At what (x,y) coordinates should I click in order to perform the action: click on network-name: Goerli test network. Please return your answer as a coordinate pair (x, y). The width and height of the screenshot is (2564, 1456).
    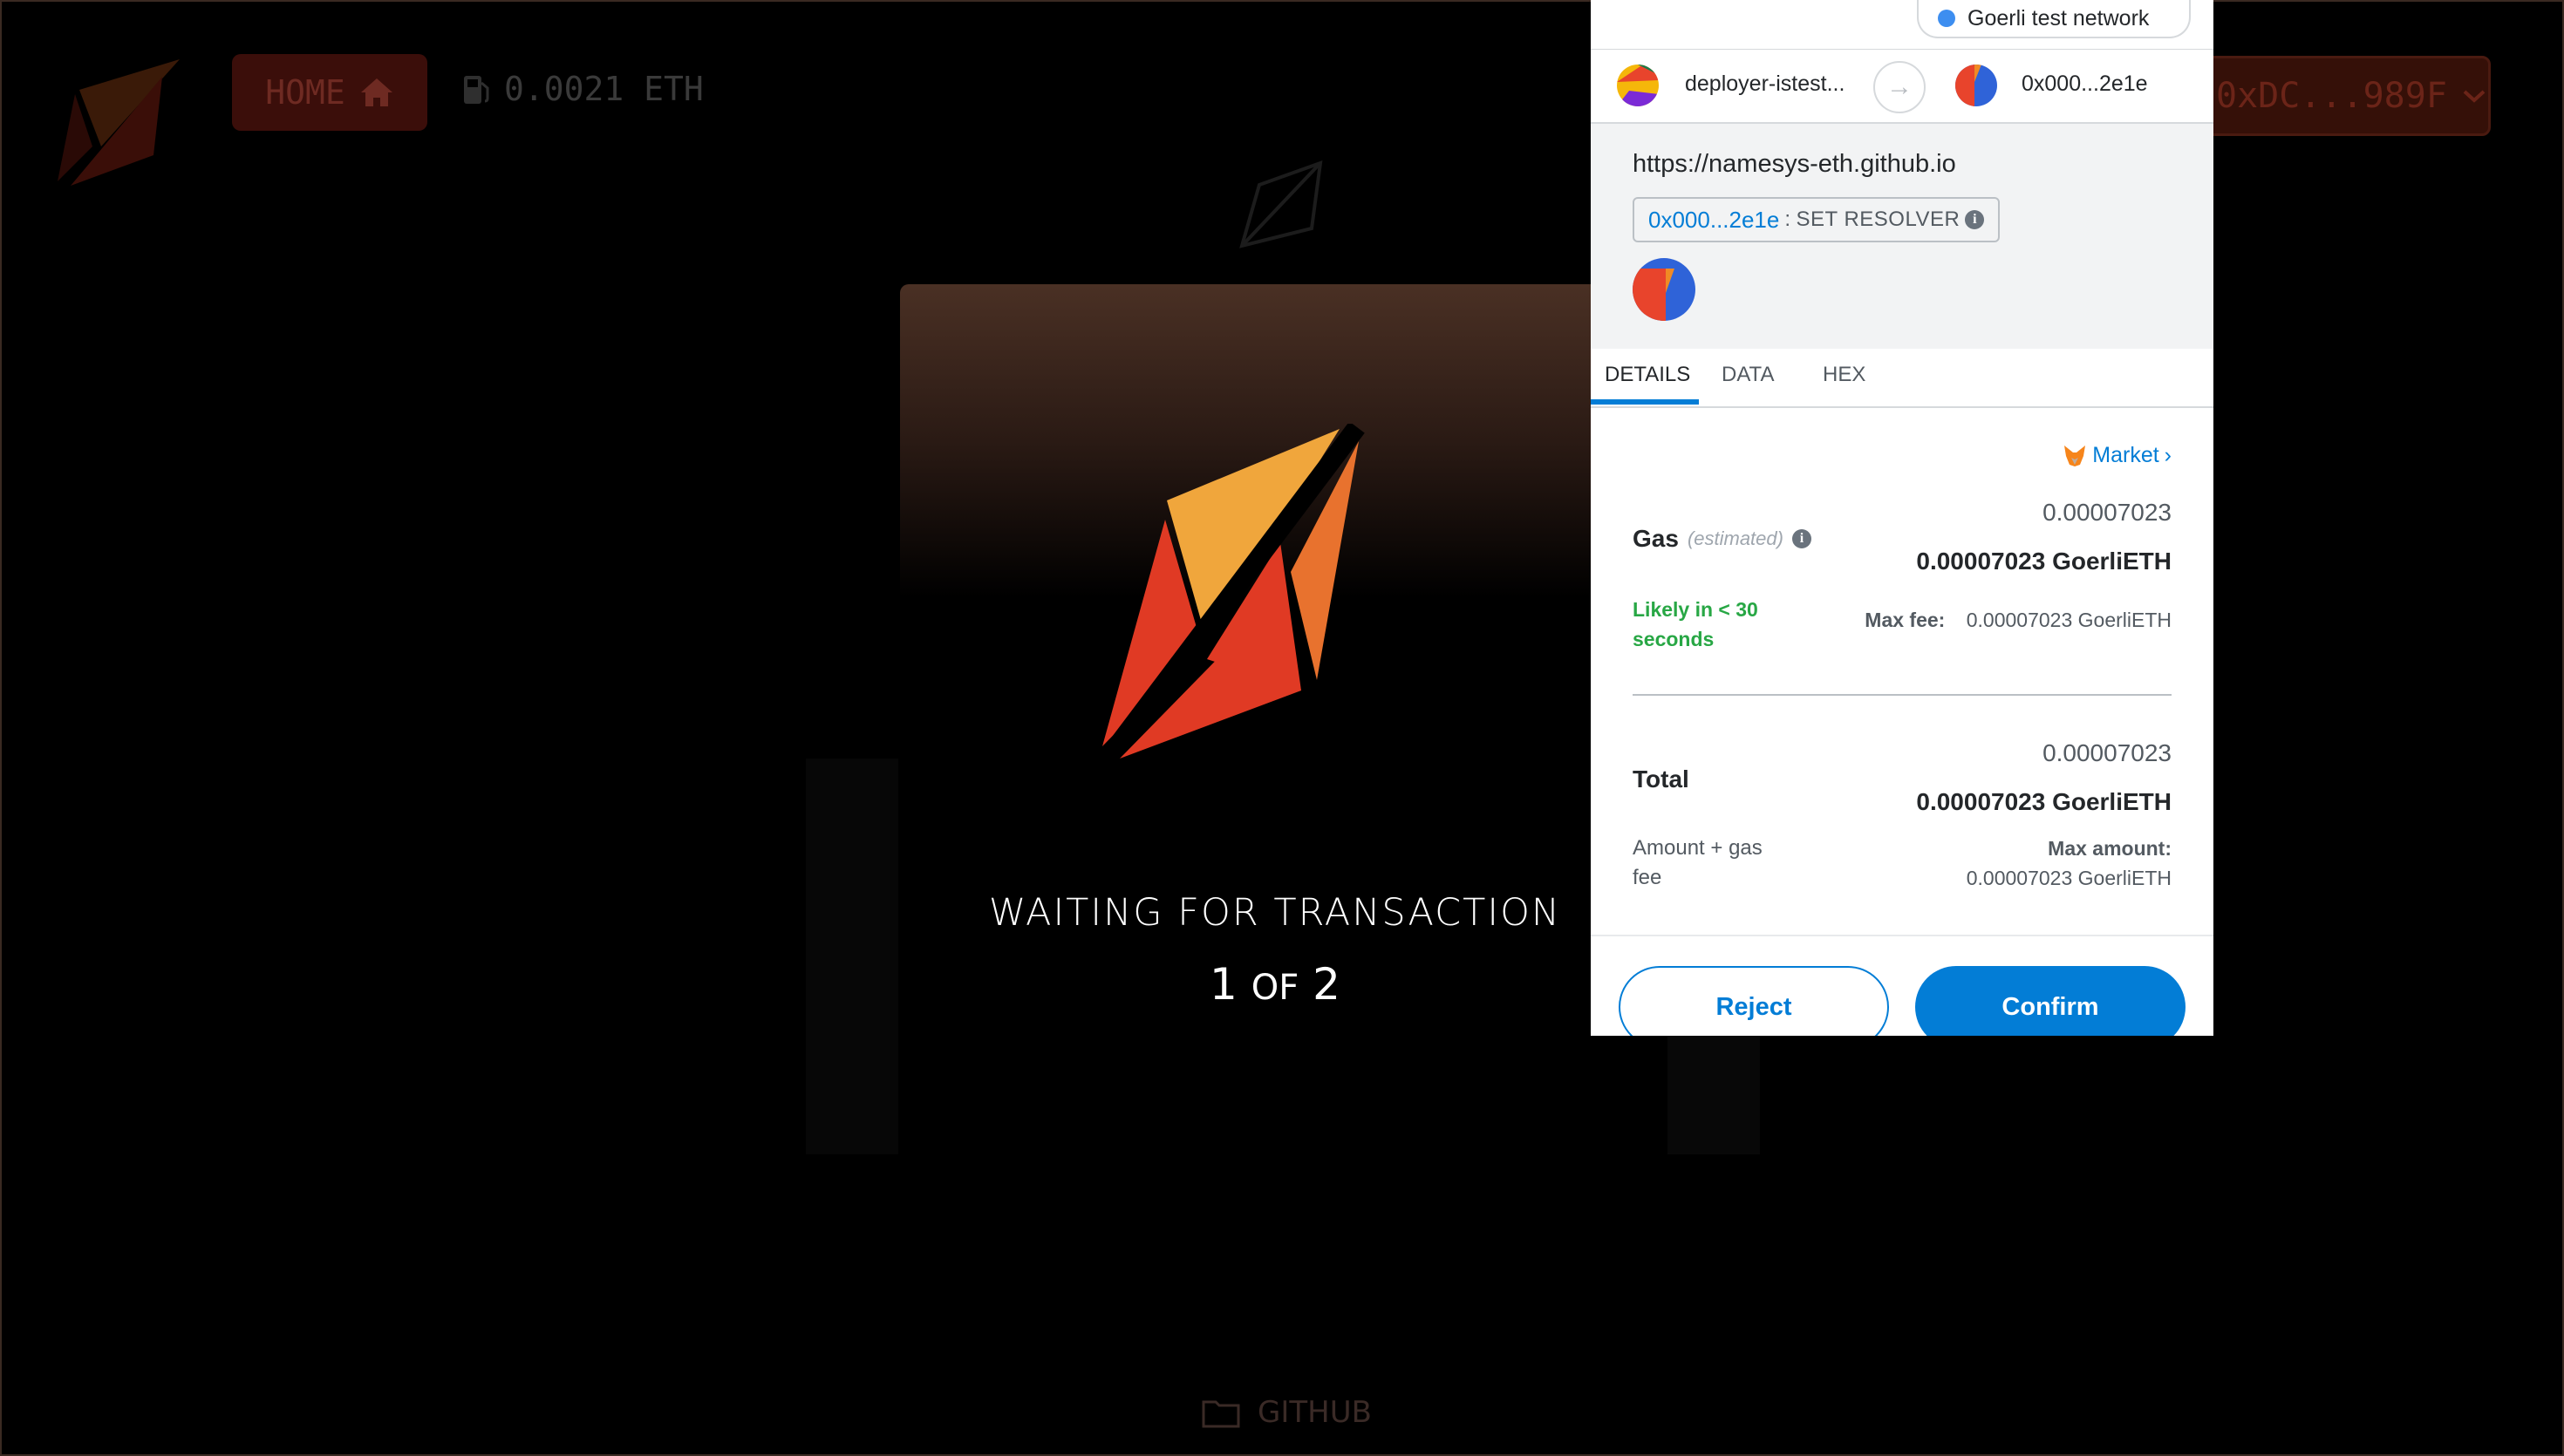
    Looking at the image, I should click on (2058, 18).